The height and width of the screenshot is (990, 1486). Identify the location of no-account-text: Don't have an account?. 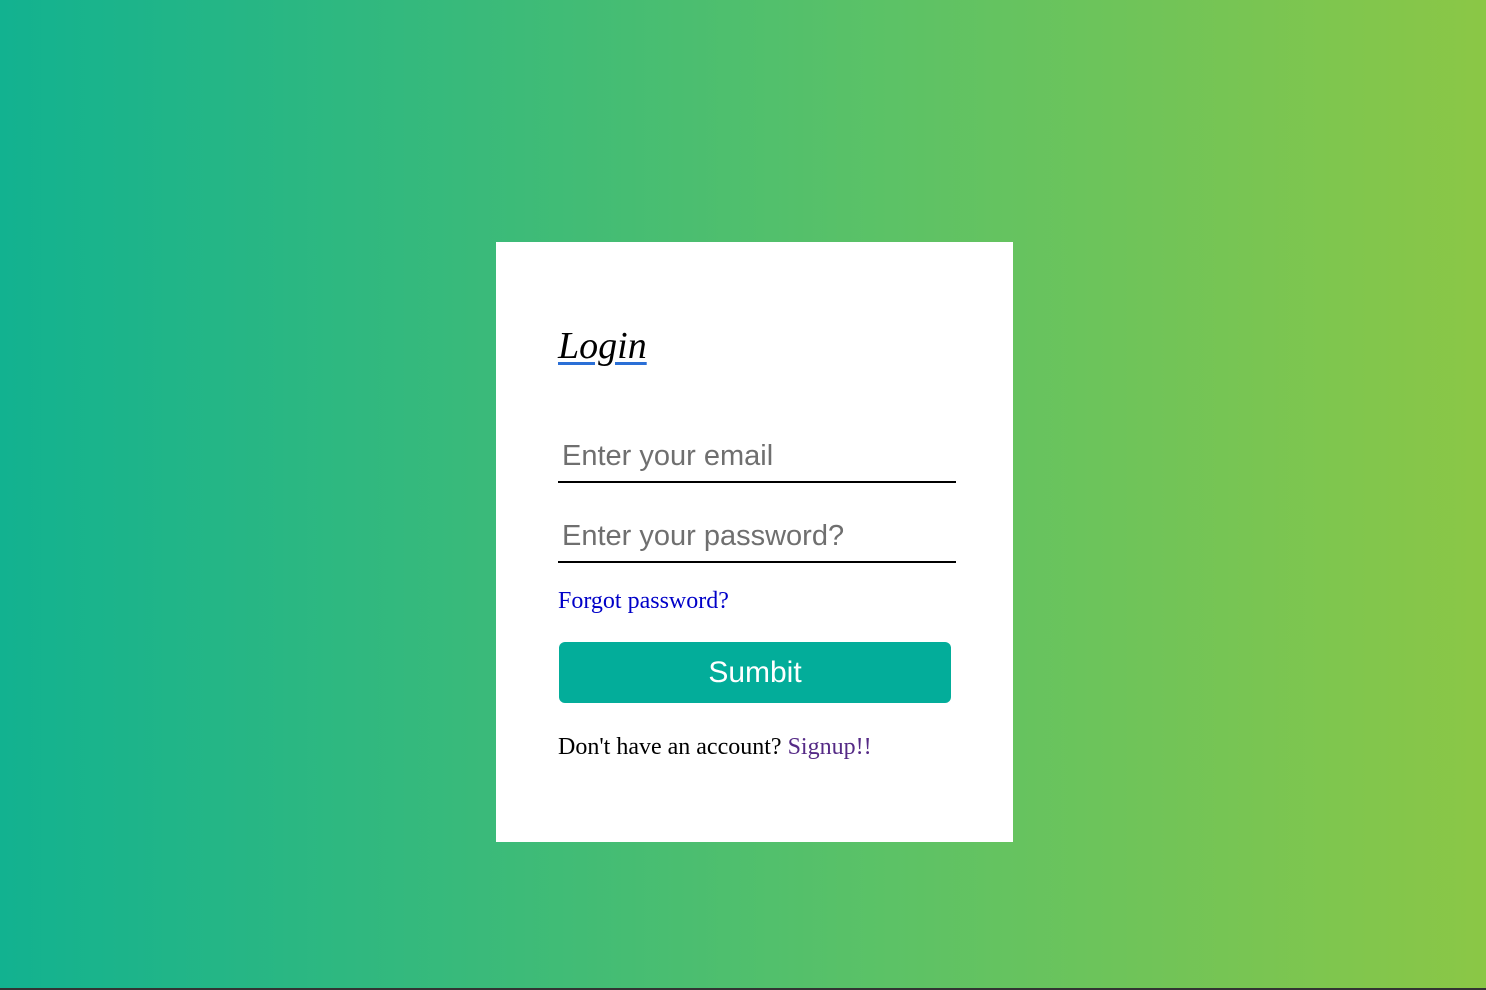
(670, 747).